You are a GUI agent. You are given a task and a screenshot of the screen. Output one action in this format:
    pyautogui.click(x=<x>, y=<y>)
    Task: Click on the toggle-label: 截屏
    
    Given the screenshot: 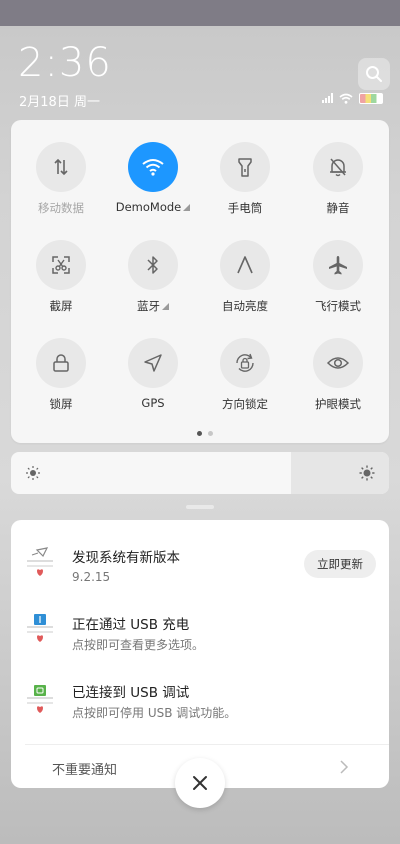 What is the action you would take?
    pyautogui.click(x=61, y=306)
    